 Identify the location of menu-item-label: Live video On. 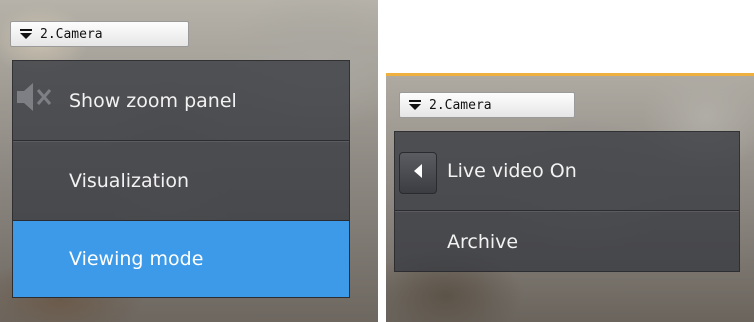
(512, 171).